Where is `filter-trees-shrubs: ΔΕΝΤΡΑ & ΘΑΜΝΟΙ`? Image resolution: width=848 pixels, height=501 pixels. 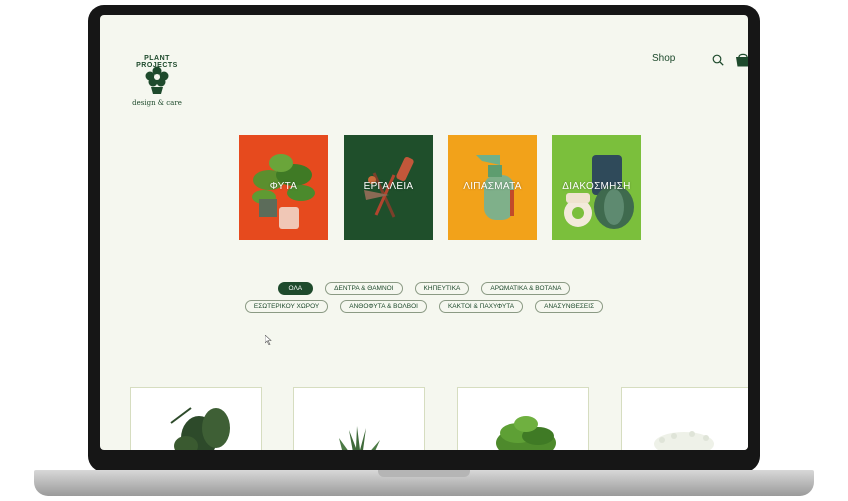 filter-trees-shrubs: ΔΕΝΤΡΑ & ΘΑΜΝΟΙ is located at coordinates (364, 288).